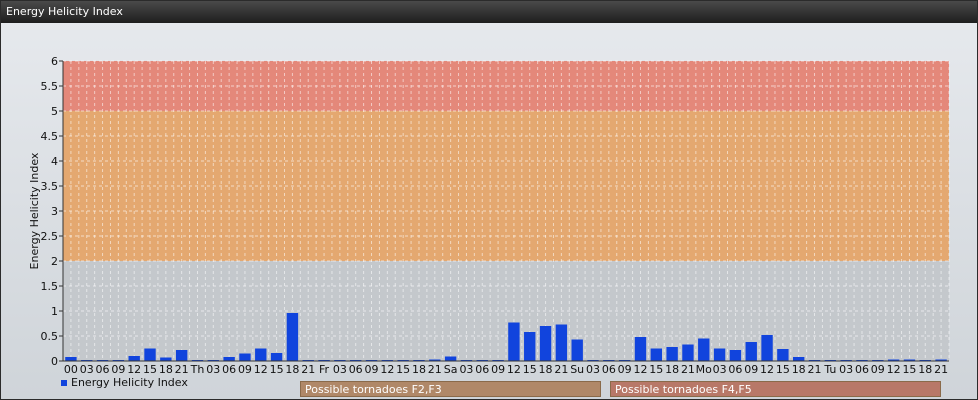 The image size is (978, 400). I want to click on y-tick-label: 3.5, so click(50, 186).